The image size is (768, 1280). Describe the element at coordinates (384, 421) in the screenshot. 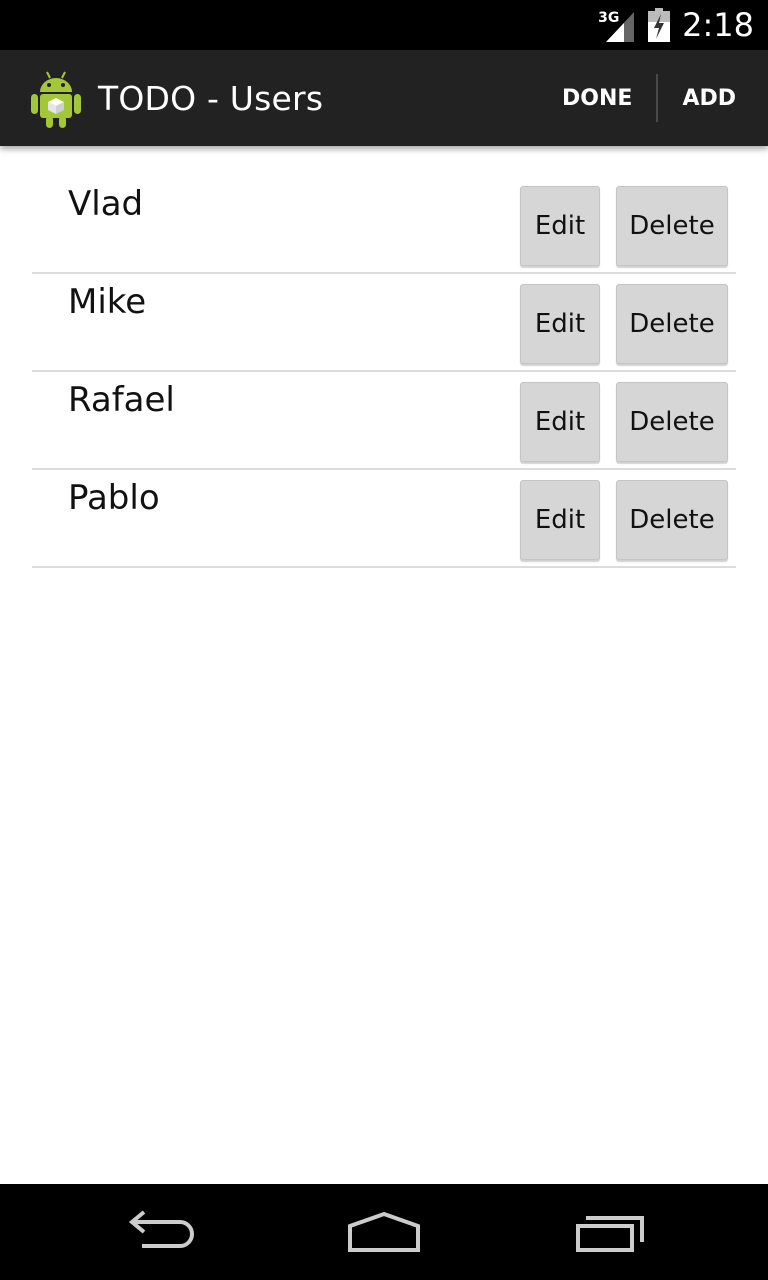

I see `list-item: Rafael Edit Delete` at that location.